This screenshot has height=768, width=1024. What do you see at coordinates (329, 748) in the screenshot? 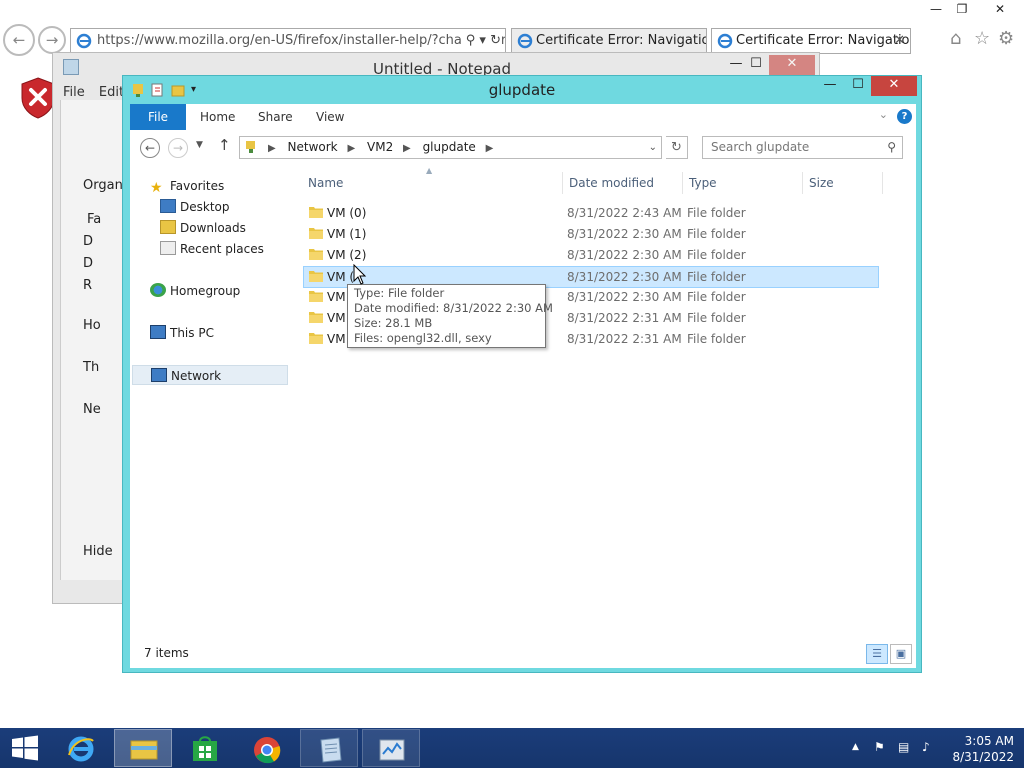
I see `taskbar-notepad` at bounding box center [329, 748].